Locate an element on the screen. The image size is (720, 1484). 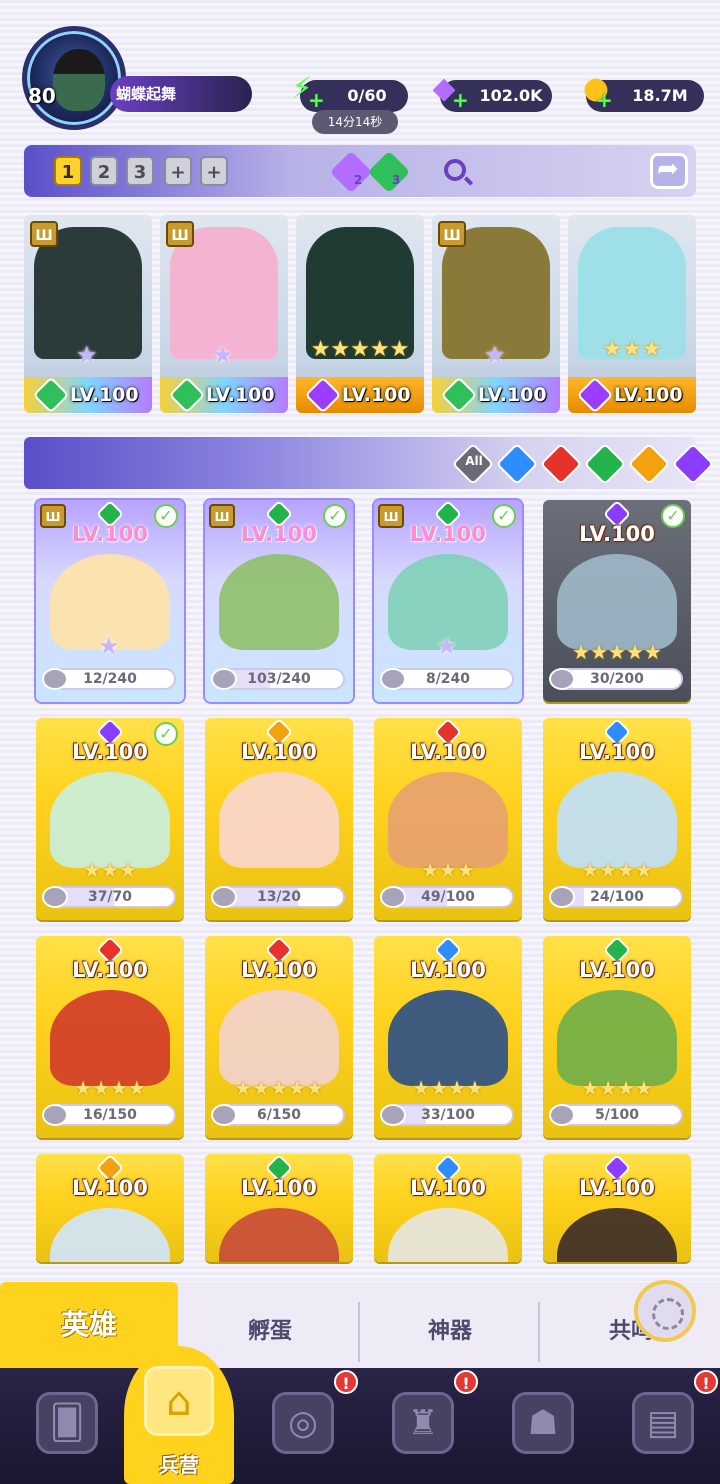
team-hero-card: ★★★ LV.100 is located at coordinates (632, 314).